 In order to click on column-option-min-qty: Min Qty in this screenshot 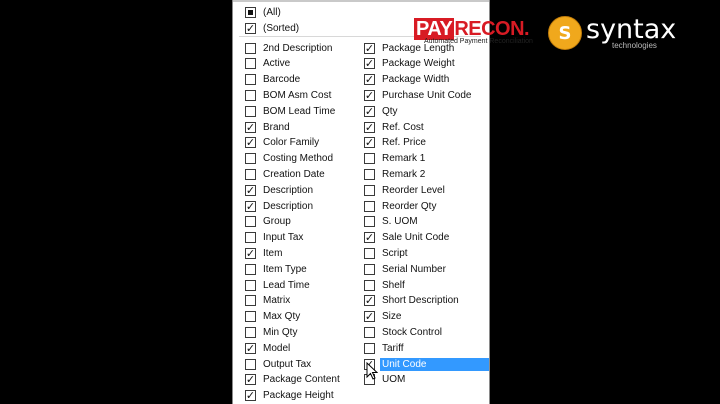, I will do `click(271, 332)`.